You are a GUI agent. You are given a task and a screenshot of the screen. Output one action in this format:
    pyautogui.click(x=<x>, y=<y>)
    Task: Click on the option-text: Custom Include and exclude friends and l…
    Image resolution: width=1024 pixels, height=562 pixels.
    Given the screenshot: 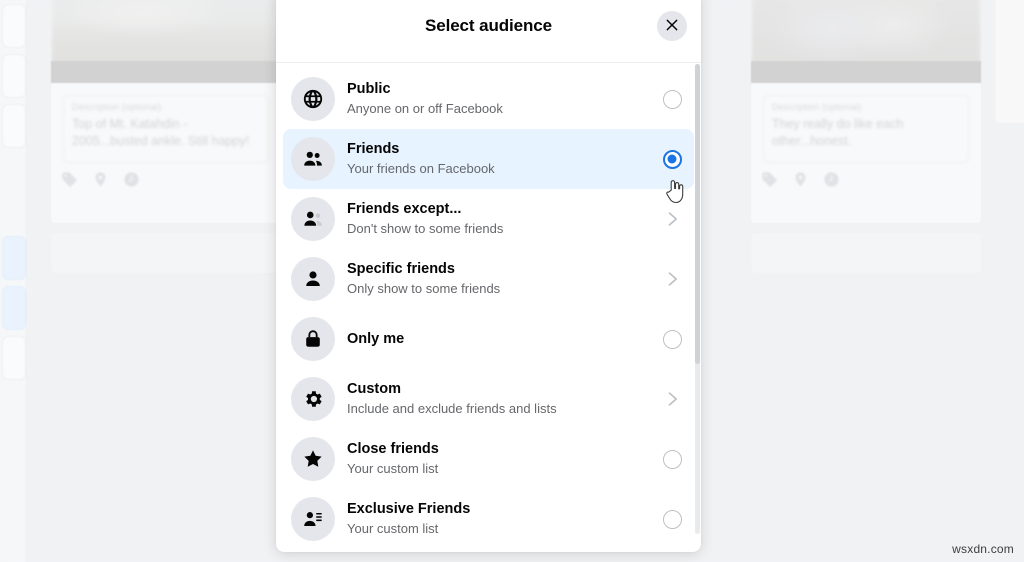 What is the action you would take?
    pyautogui.click(x=502, y=399)
    